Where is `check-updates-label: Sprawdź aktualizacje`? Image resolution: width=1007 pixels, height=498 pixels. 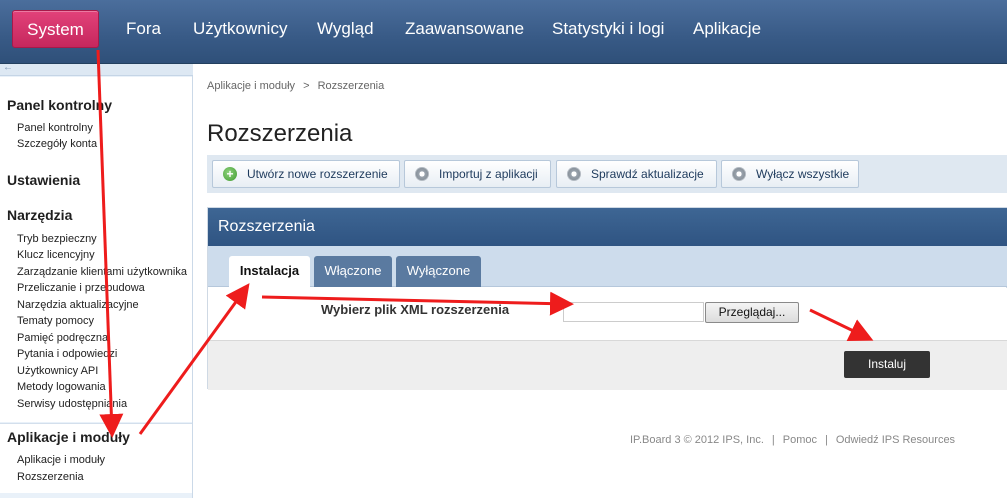
check-updates-label: Sprawdź aktualizacje is located at coordinates (647, 174).